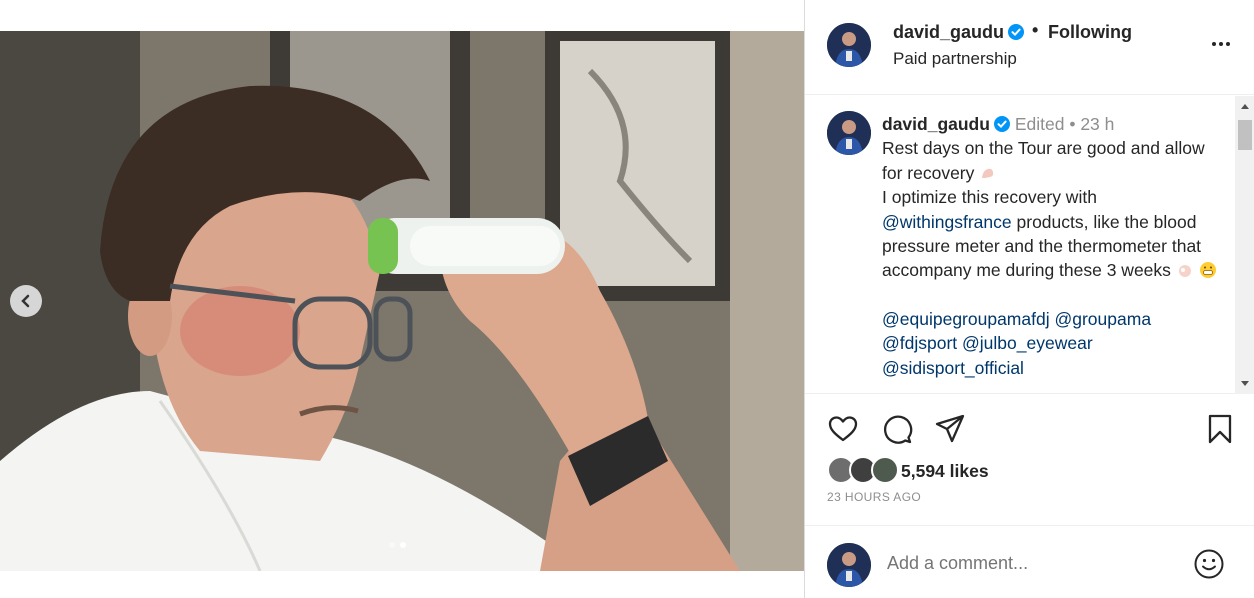 The image size is (1254, 598). I want to click on following-button: Following, so click(1090, 32).